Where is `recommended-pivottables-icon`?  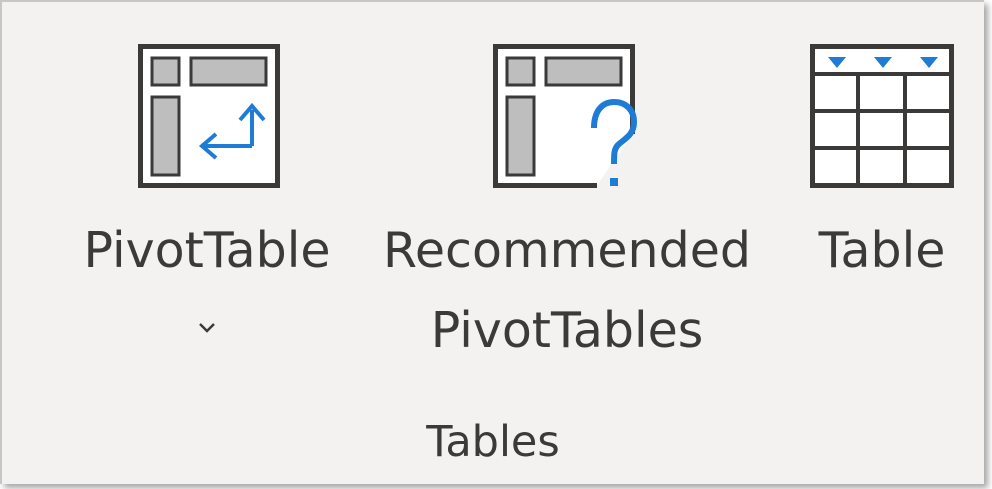 recommended-pivottables-icon is located at coordinates (565, 116).